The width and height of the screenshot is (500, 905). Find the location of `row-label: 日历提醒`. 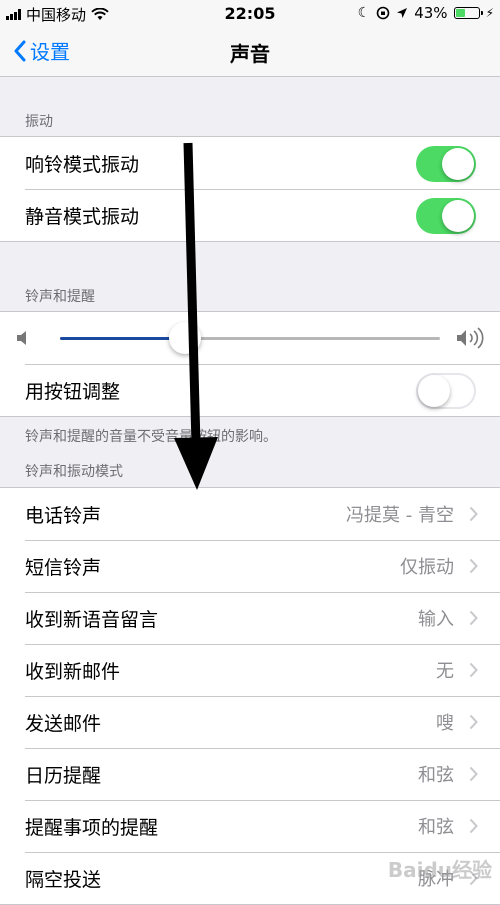

row-label: 日历提醒 is located at coordinates (63, 775).